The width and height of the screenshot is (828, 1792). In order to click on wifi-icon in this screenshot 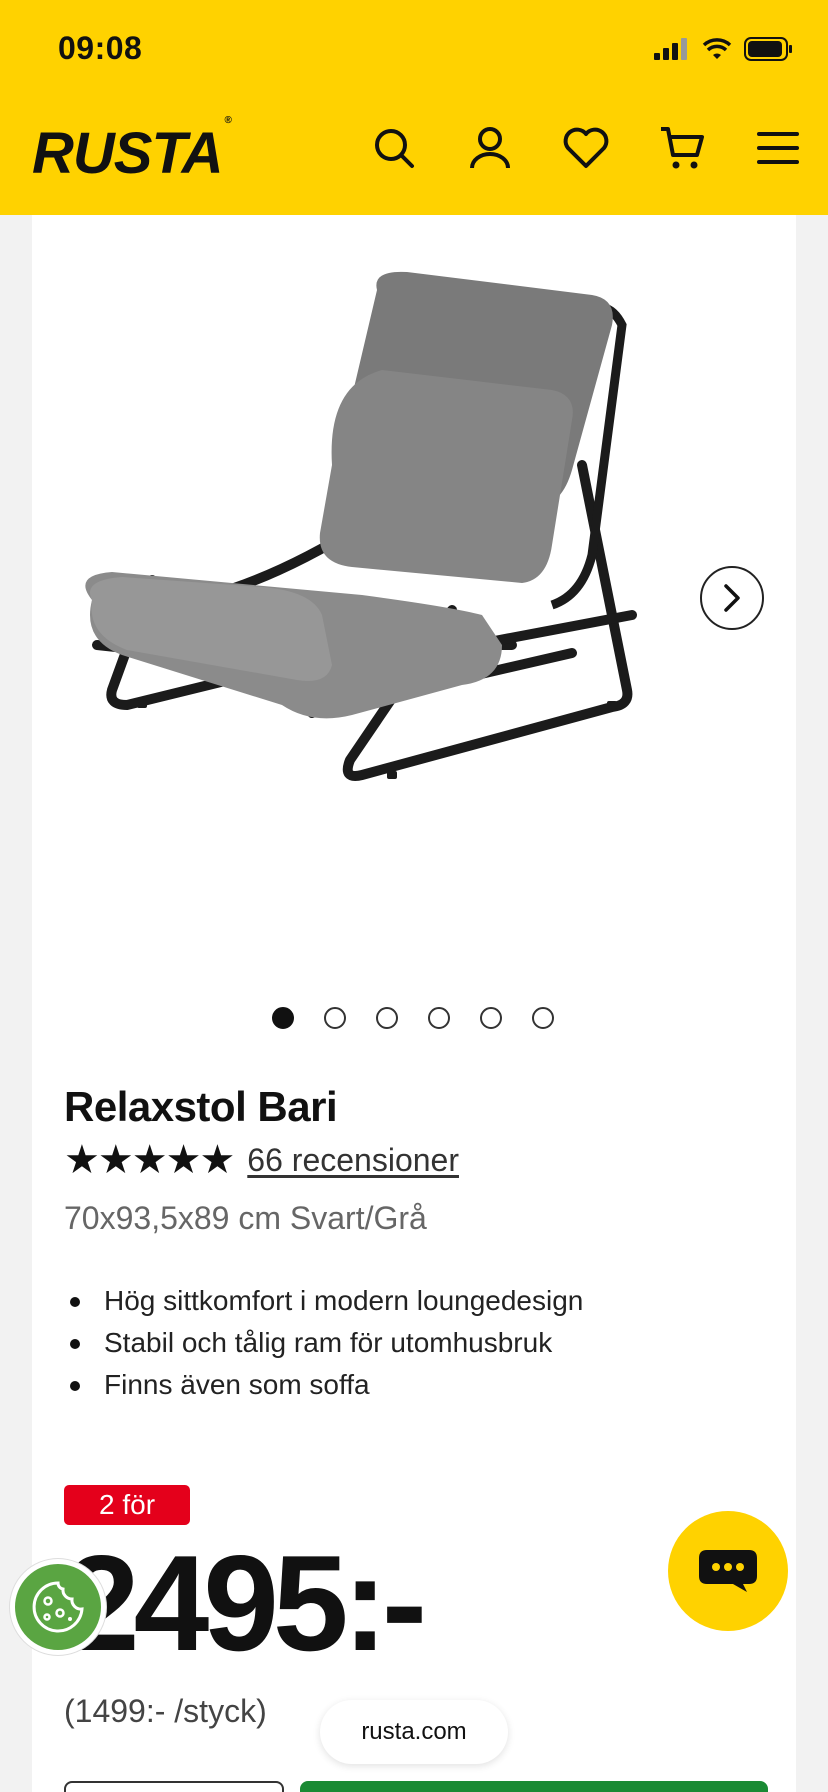, I will do `click(717, 48)`.